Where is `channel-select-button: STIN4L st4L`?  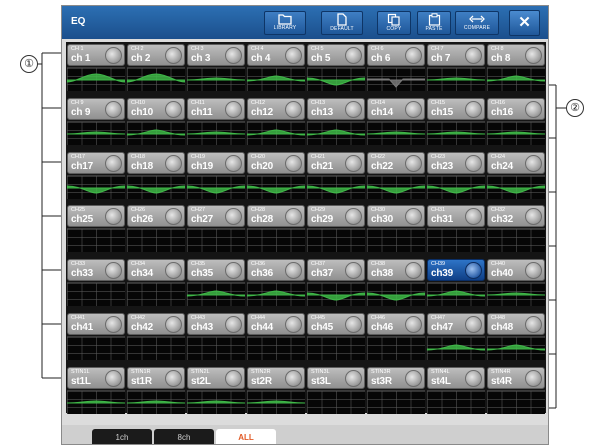 channel-select-button: STIN4L st4L is located at coordinates (456, 377).